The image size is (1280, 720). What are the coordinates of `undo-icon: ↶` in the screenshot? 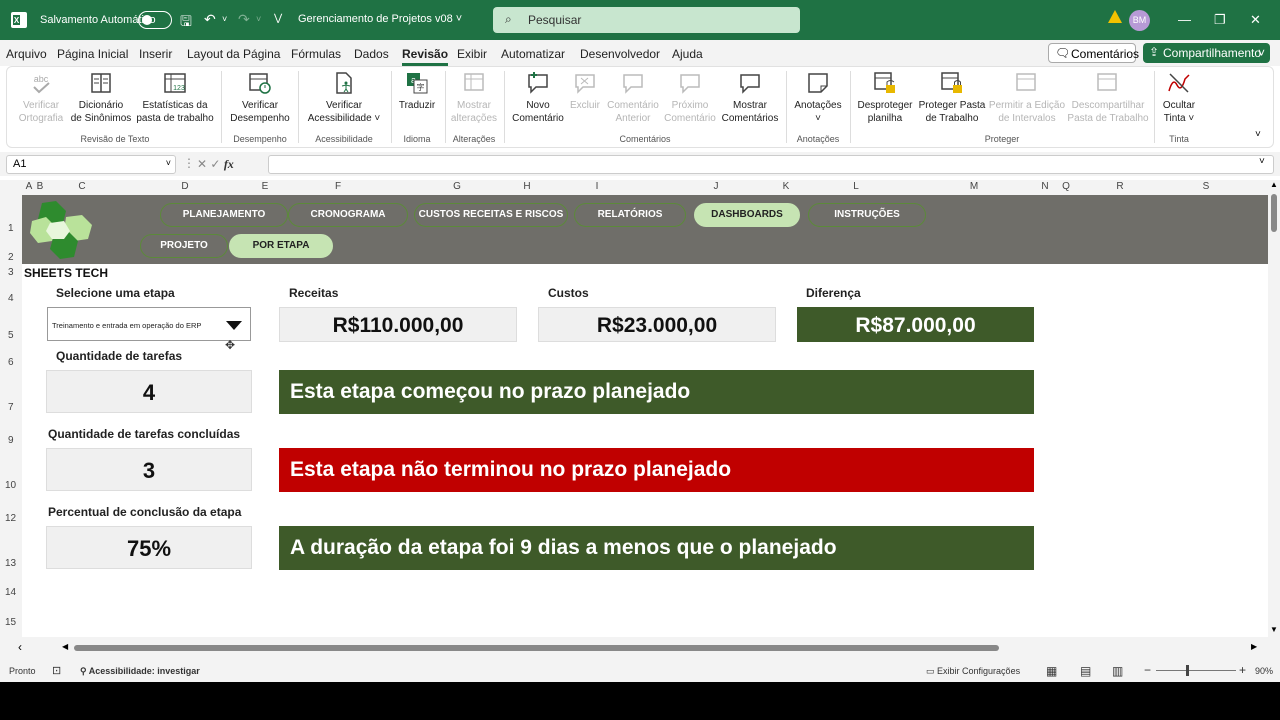 It's located at (210, 19).